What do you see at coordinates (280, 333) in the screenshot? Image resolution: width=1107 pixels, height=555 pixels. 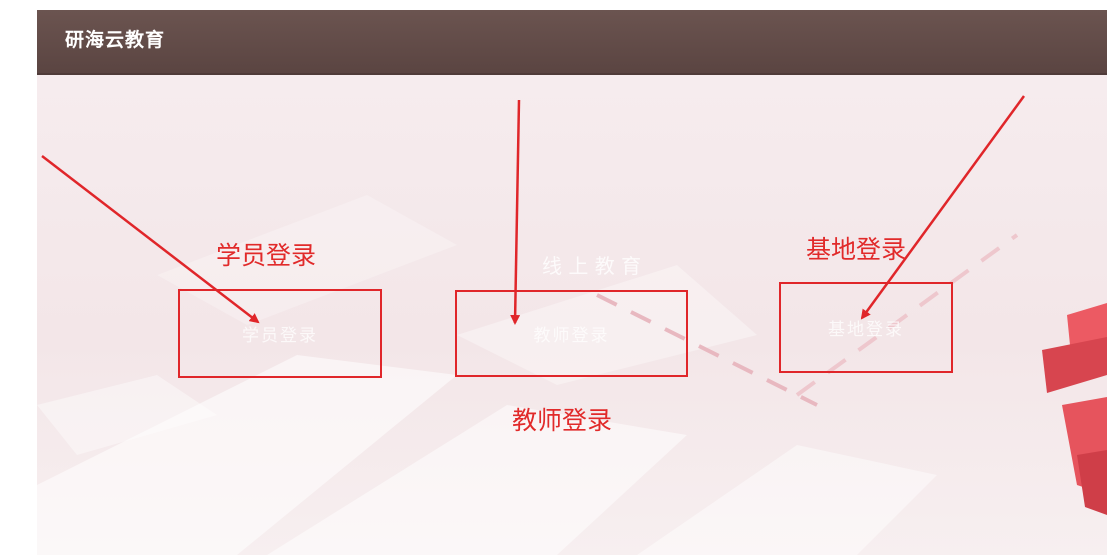 I see `student-login-highlight-box` at bounding box center [280, 333].